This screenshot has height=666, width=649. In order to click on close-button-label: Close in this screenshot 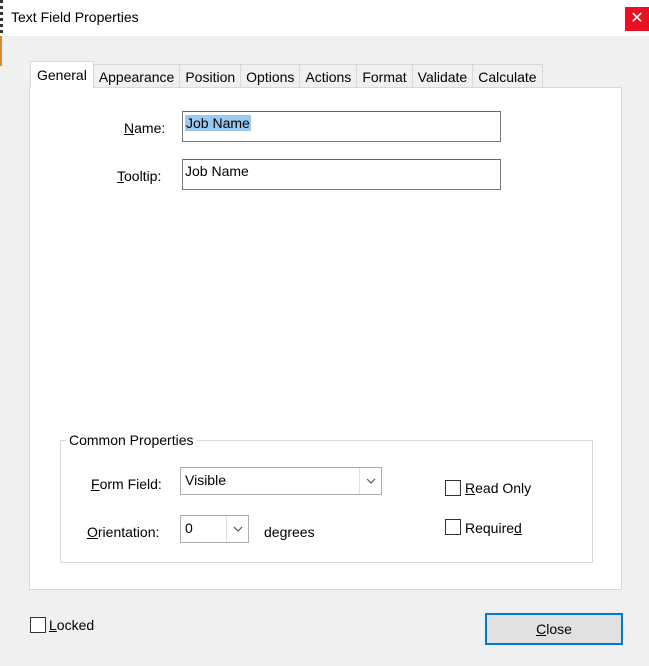, I will do `click(554, 629)`.